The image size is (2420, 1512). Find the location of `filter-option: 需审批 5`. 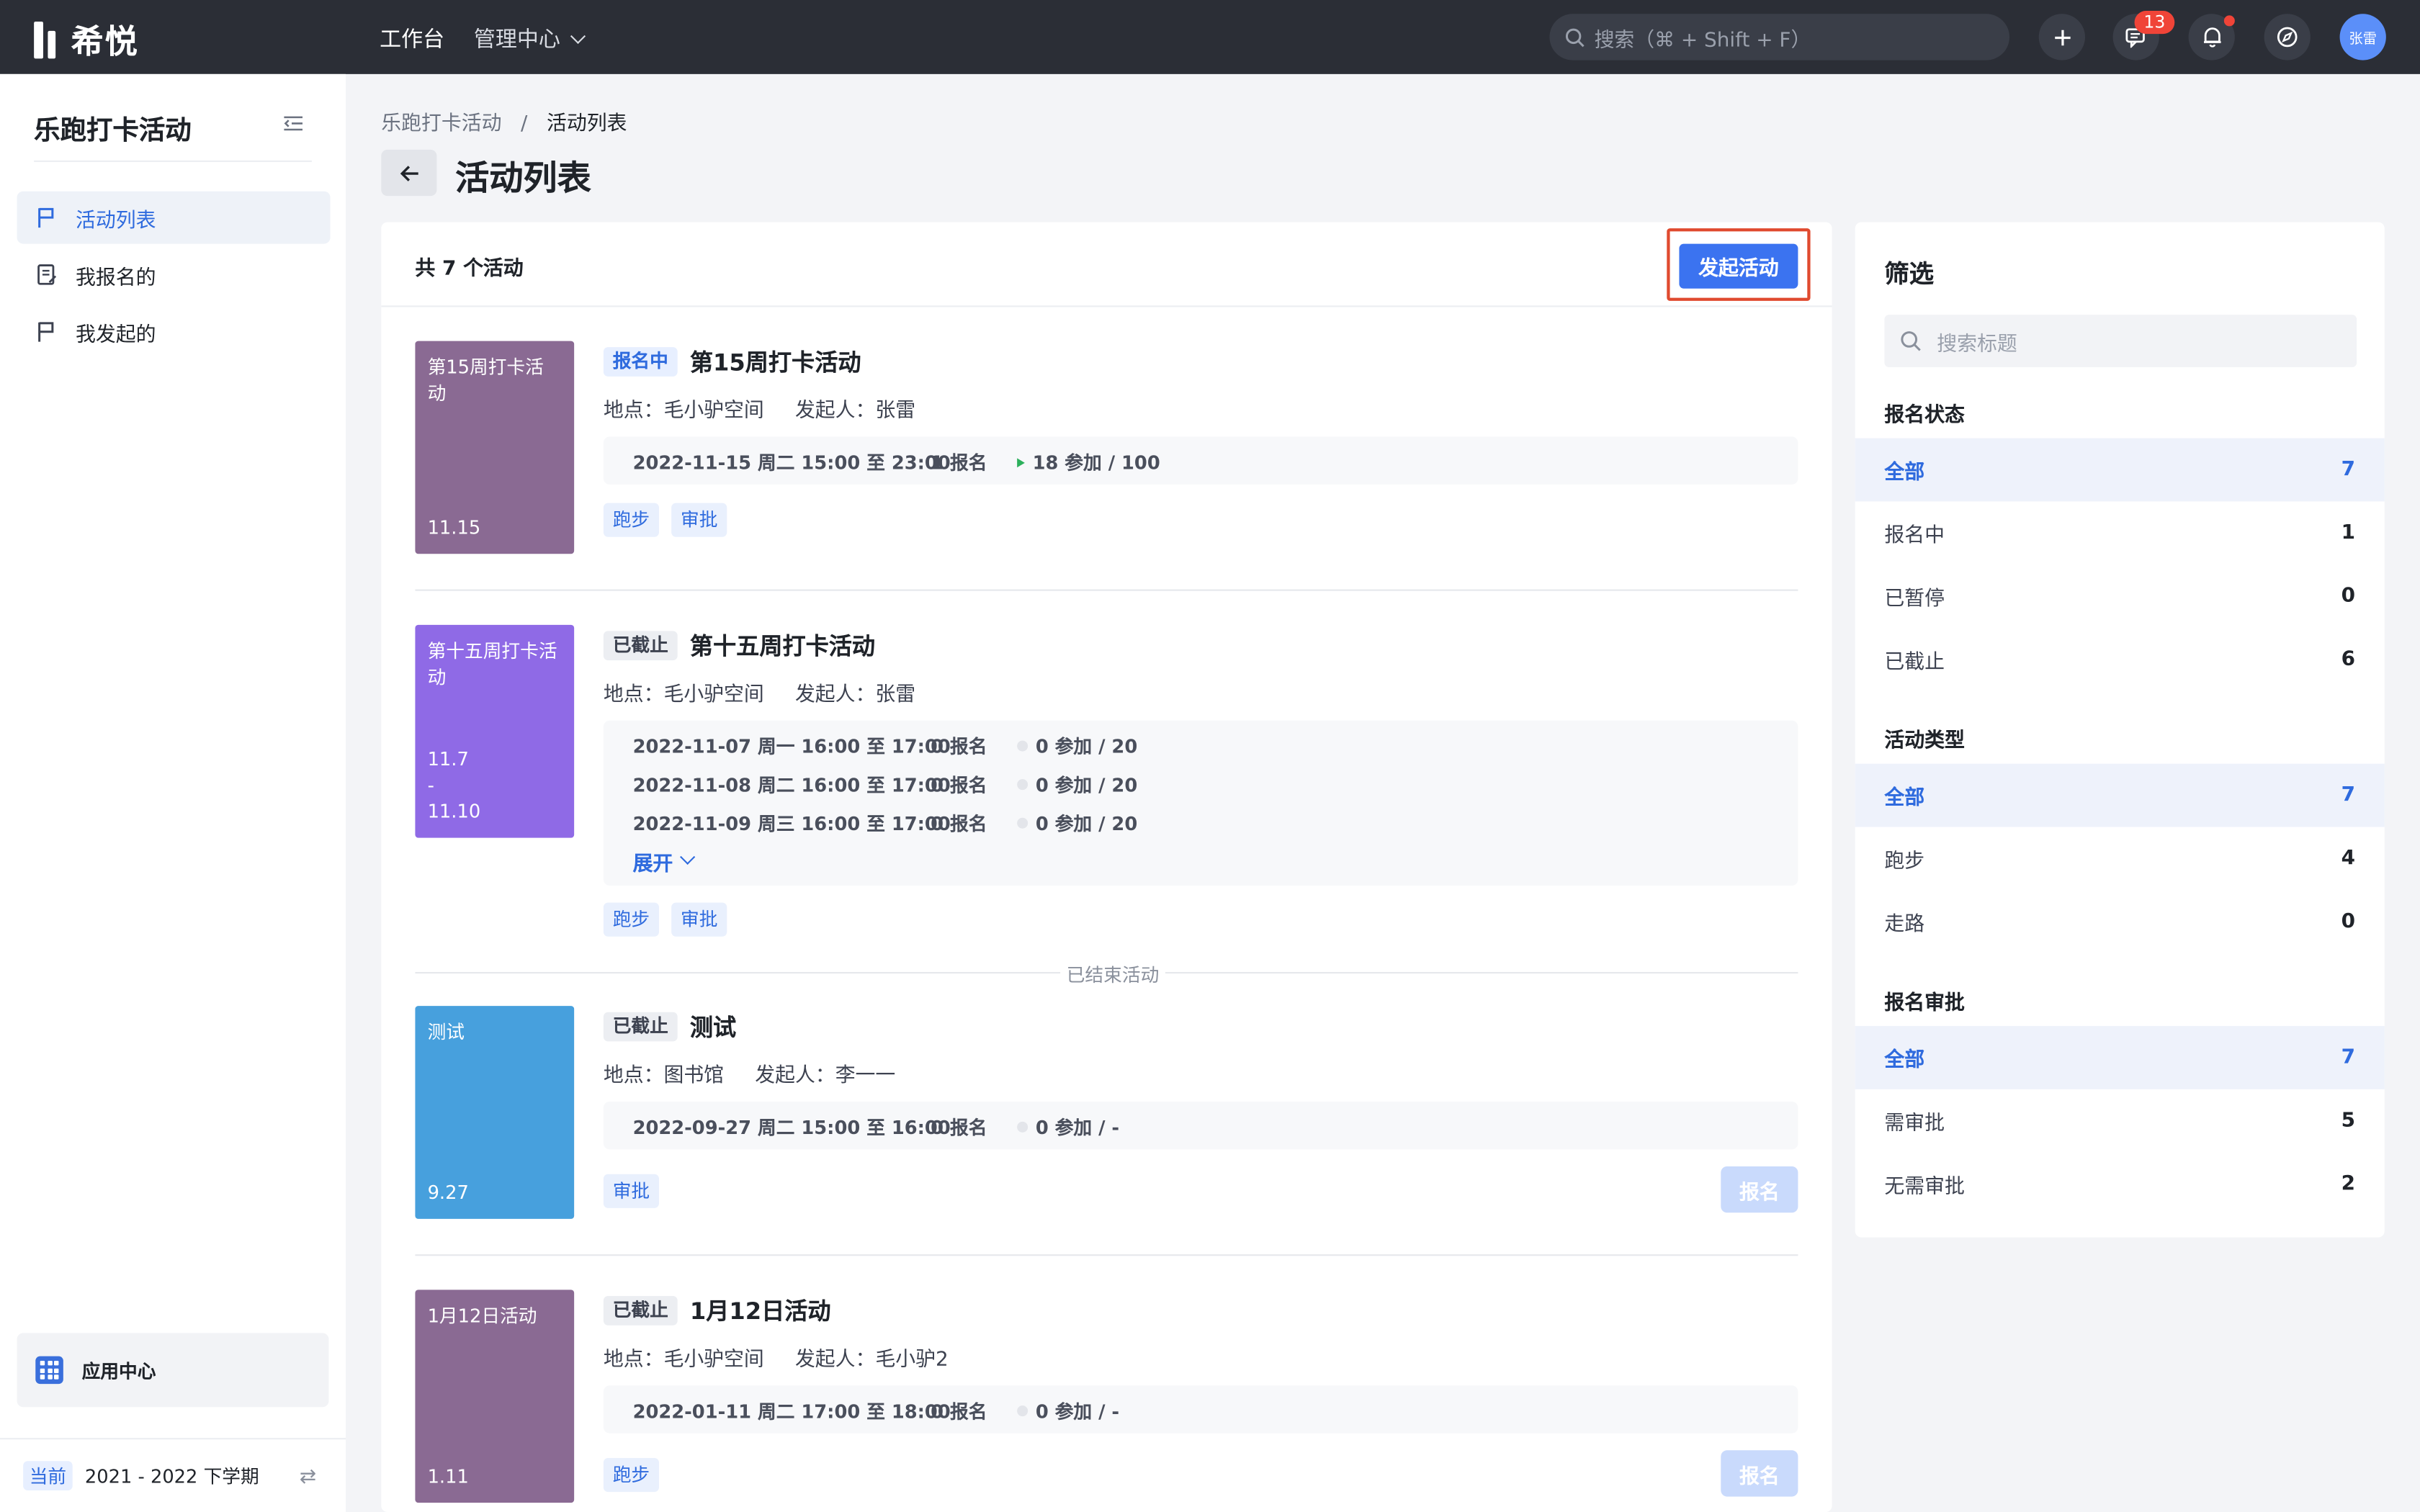

filter-option: 需审批 5 is located at coordinates (2120, 1121).